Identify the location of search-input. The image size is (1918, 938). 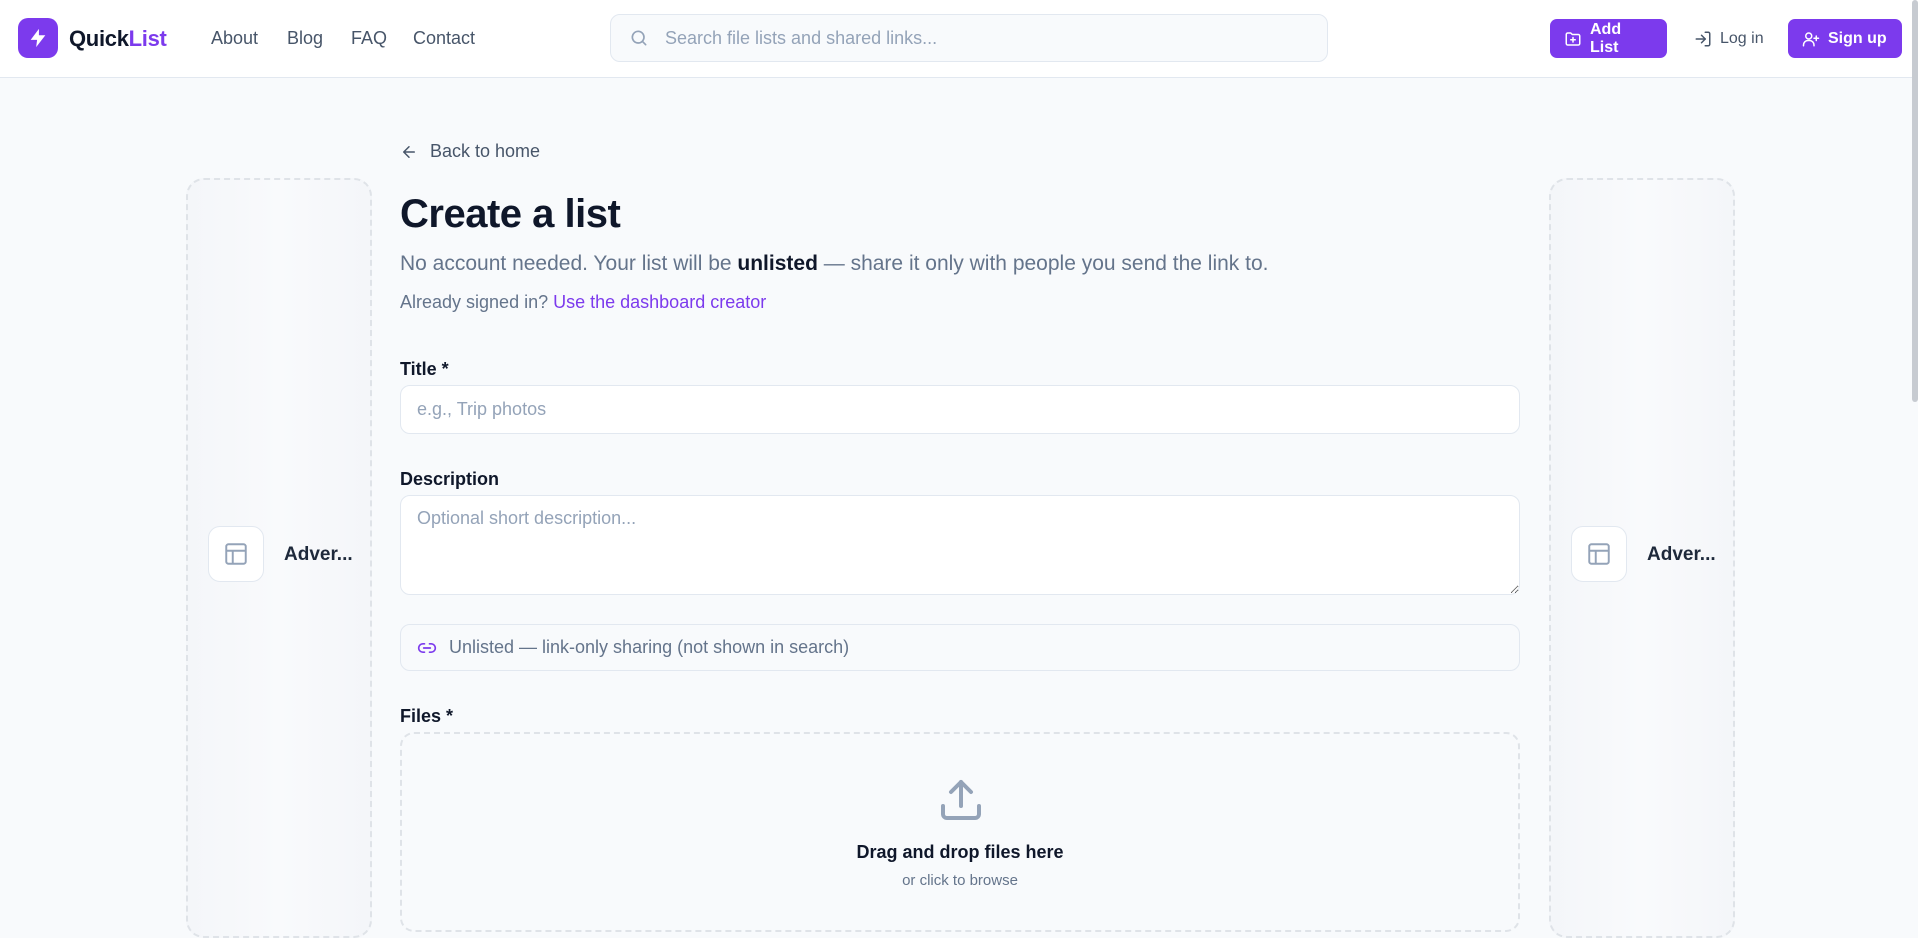
(985, 38).